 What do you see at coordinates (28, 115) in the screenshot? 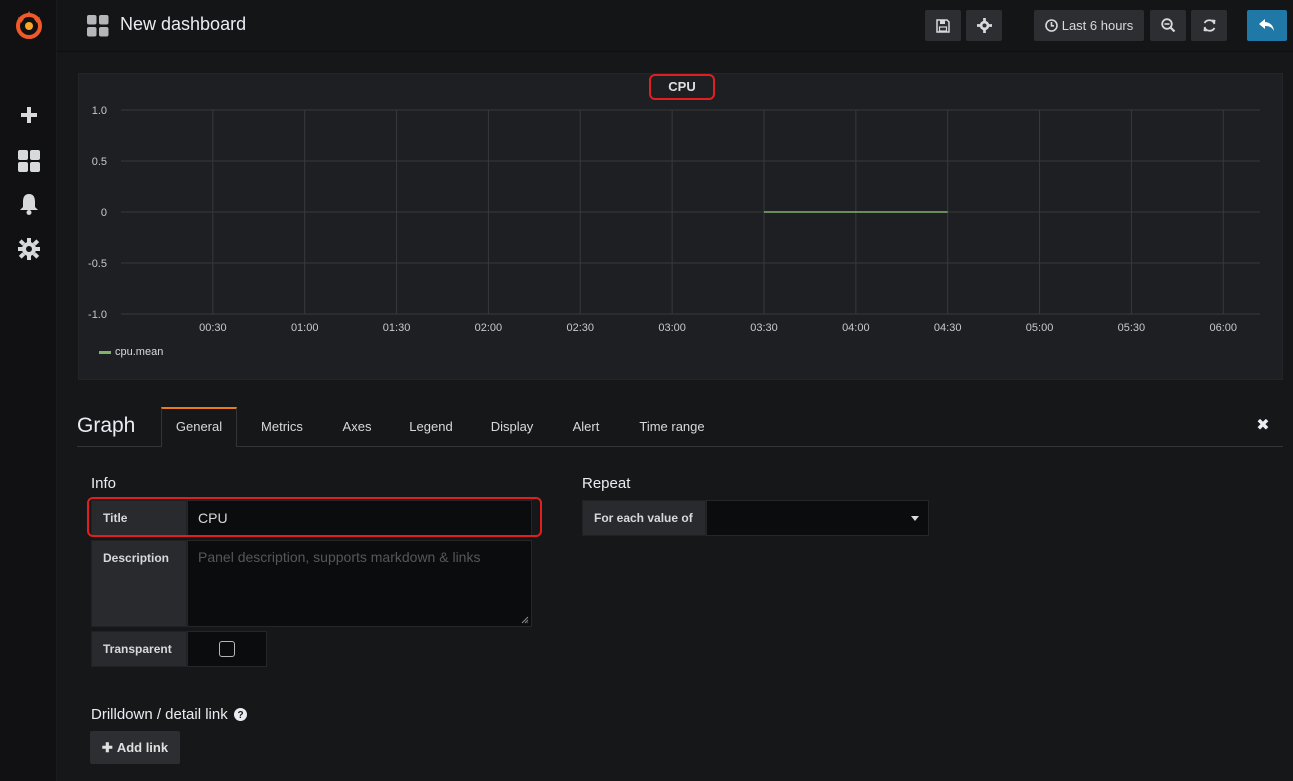
I see `create-plus-icon` at bounding box center [28, 115].